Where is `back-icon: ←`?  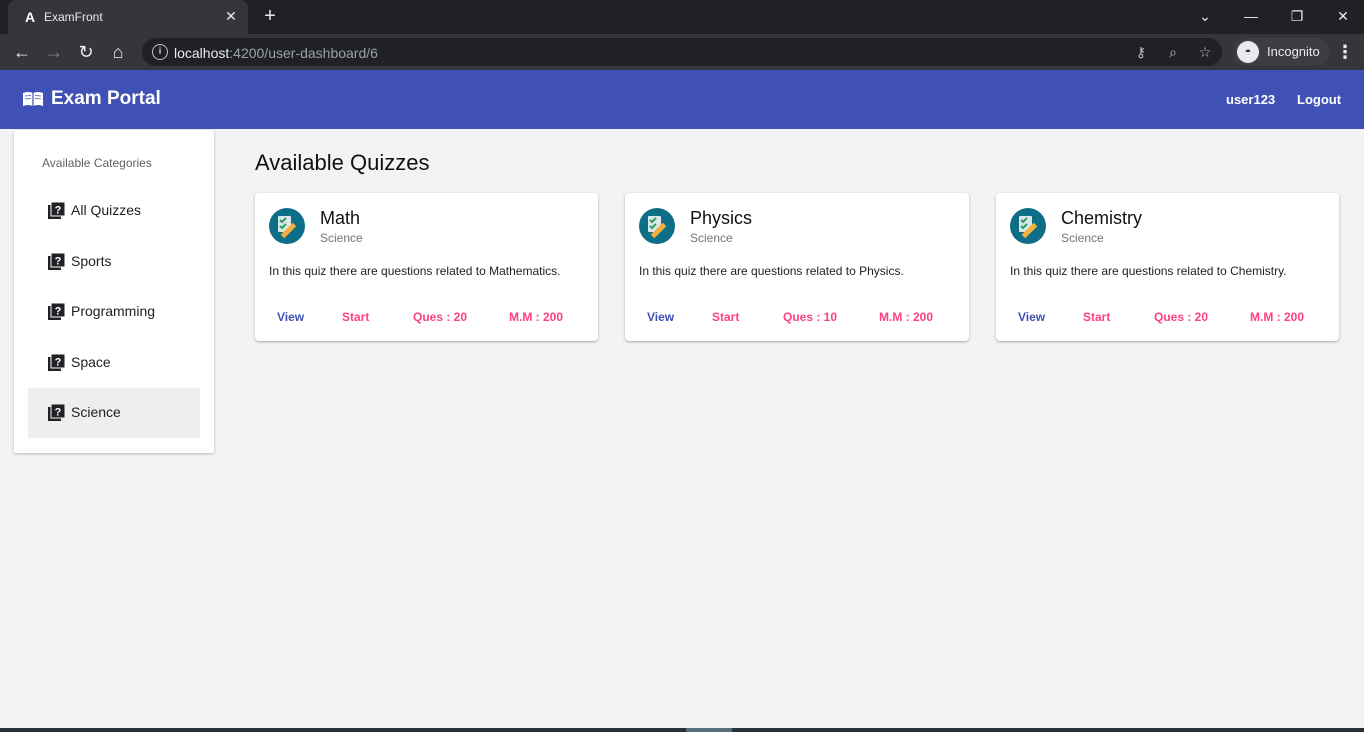 back-icon: ← is located at coordinates (22, 52).